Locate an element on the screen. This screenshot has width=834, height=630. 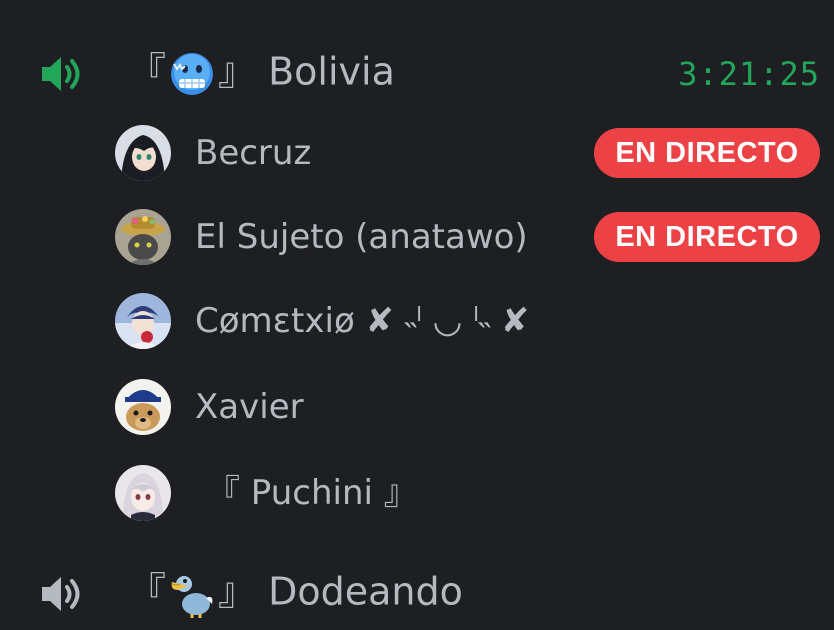
voice-user-cometxio: Cømɛtxiø ✘ ˵ˡ ◡ ˡ˵ ✘ is located at coordinates (417, 321).